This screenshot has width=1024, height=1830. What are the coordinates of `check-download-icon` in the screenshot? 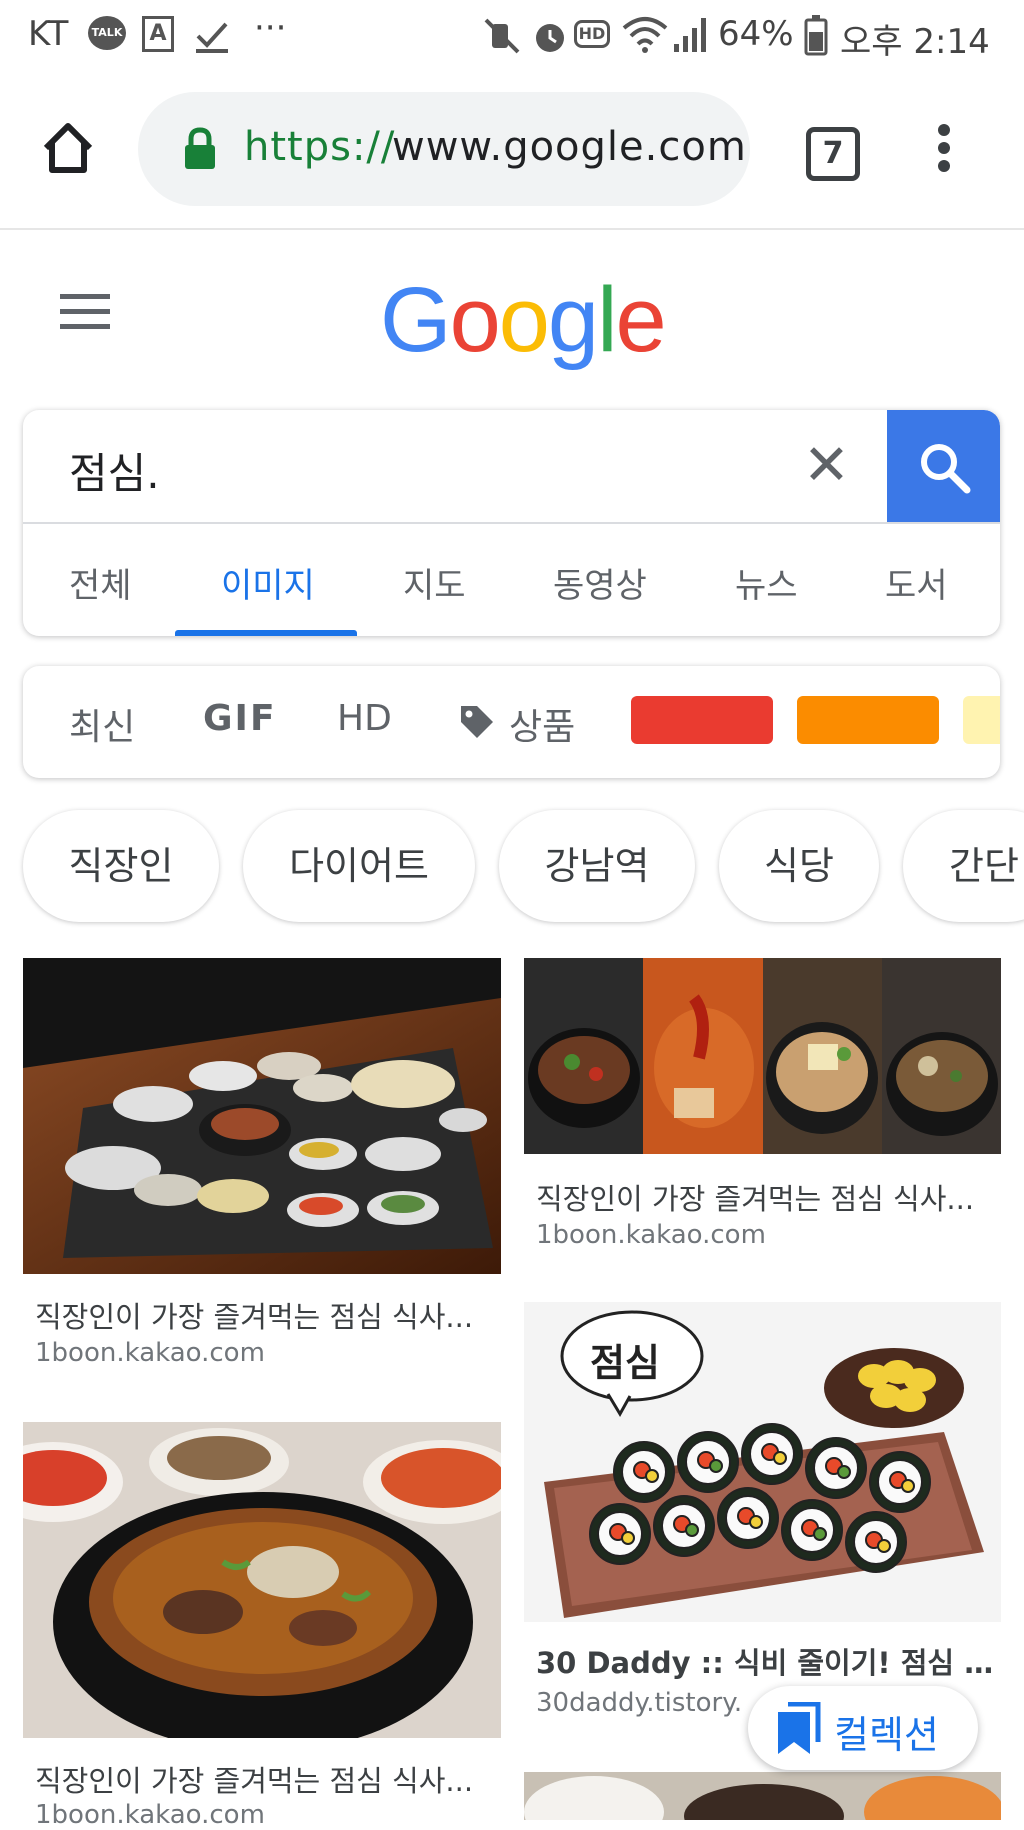 It's located at (212, 37).